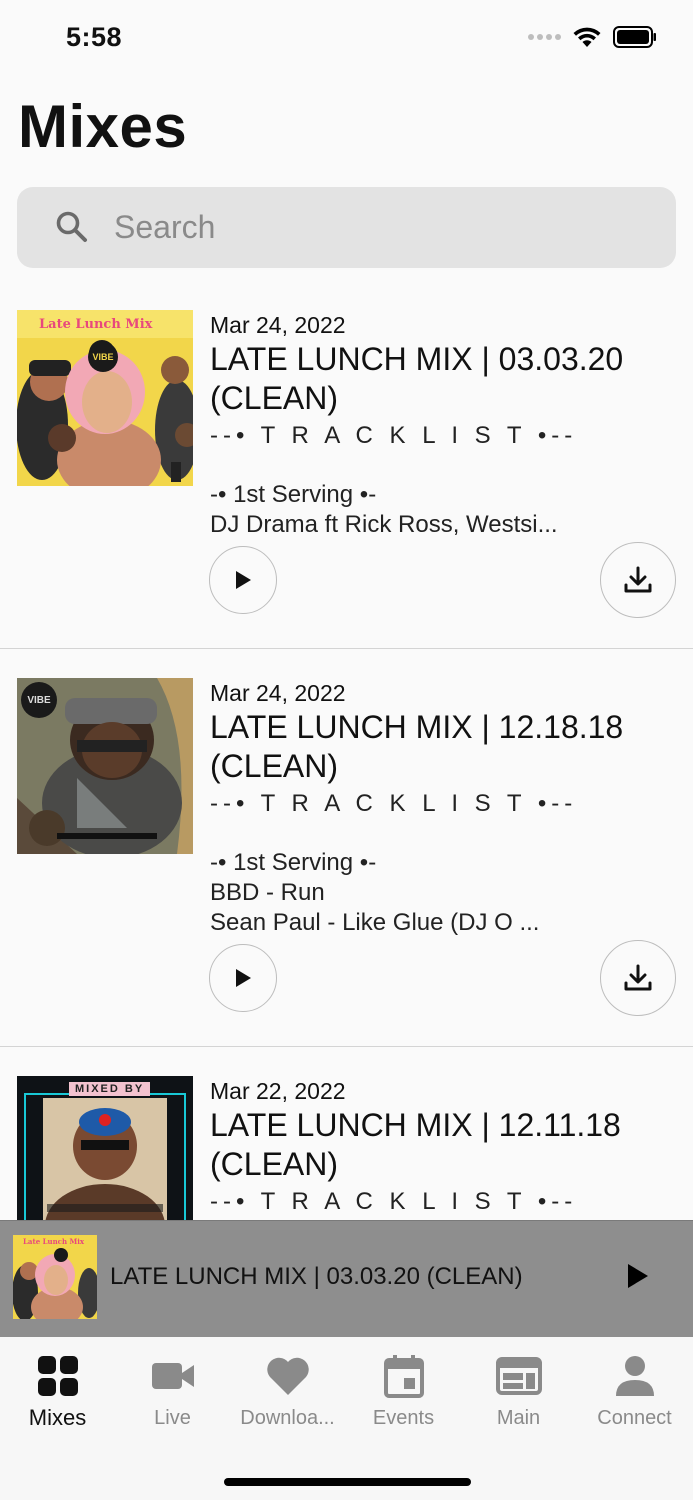 The width and height of the screenshot is (693, 1500). I want to click on tab-label: Events, so click(403, 1418).